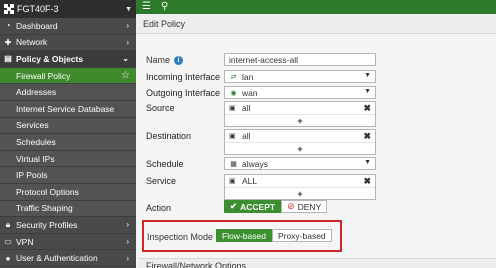 The width and height of the screenshot is (496, 268). What do you see at coordinates (180, 237) in the screenshot?
I see `inspection-mode-label: Inspection Mode` at bounding box center [180, 237].